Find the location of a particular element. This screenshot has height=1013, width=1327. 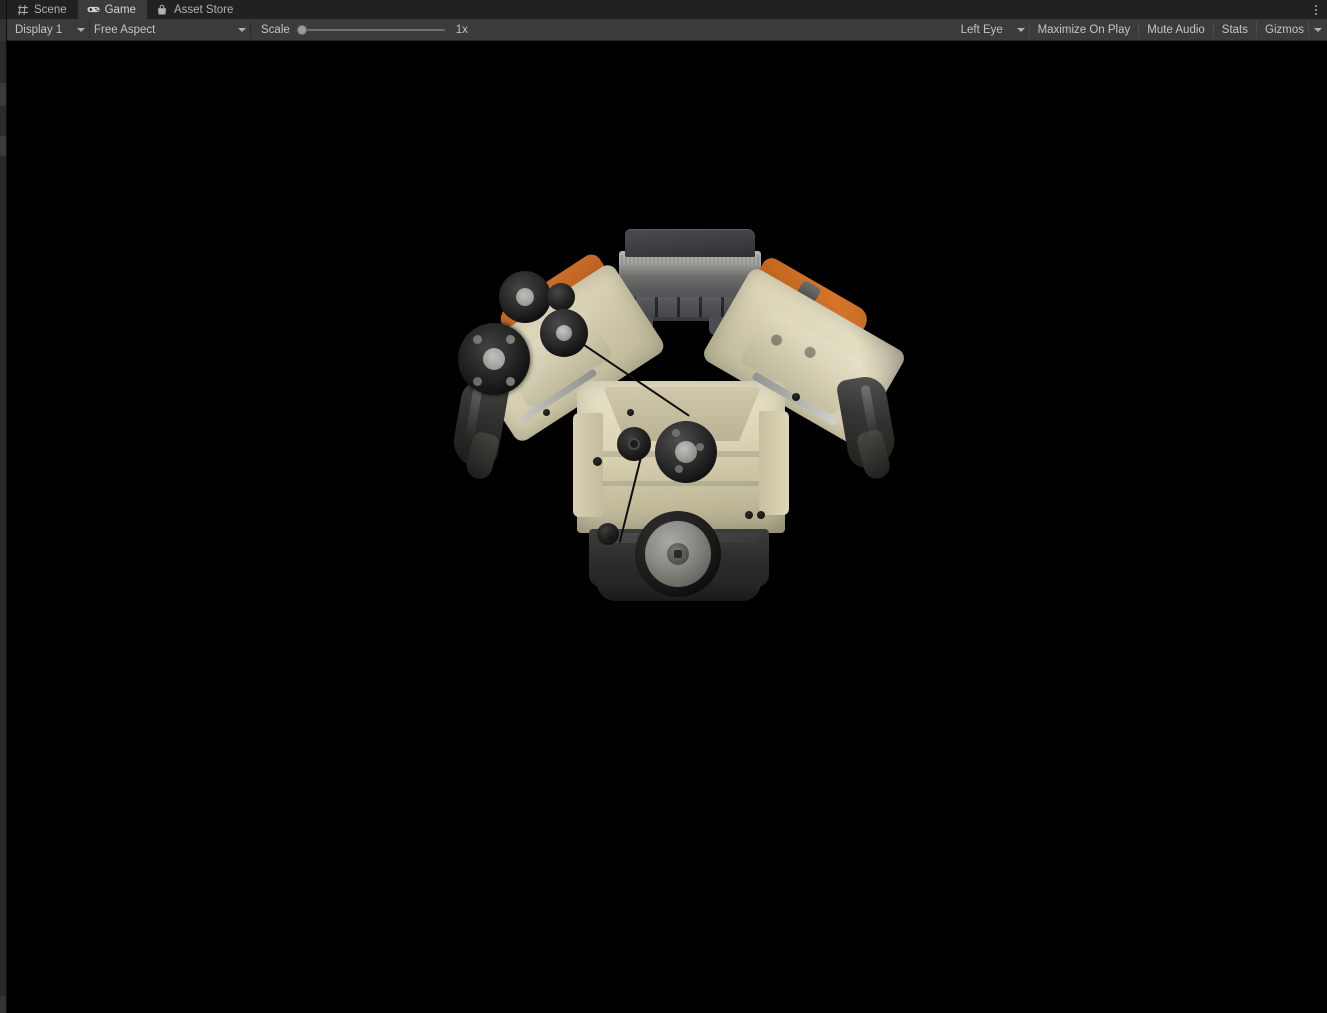

kebab-dots is located at coordinates (1316, 9).